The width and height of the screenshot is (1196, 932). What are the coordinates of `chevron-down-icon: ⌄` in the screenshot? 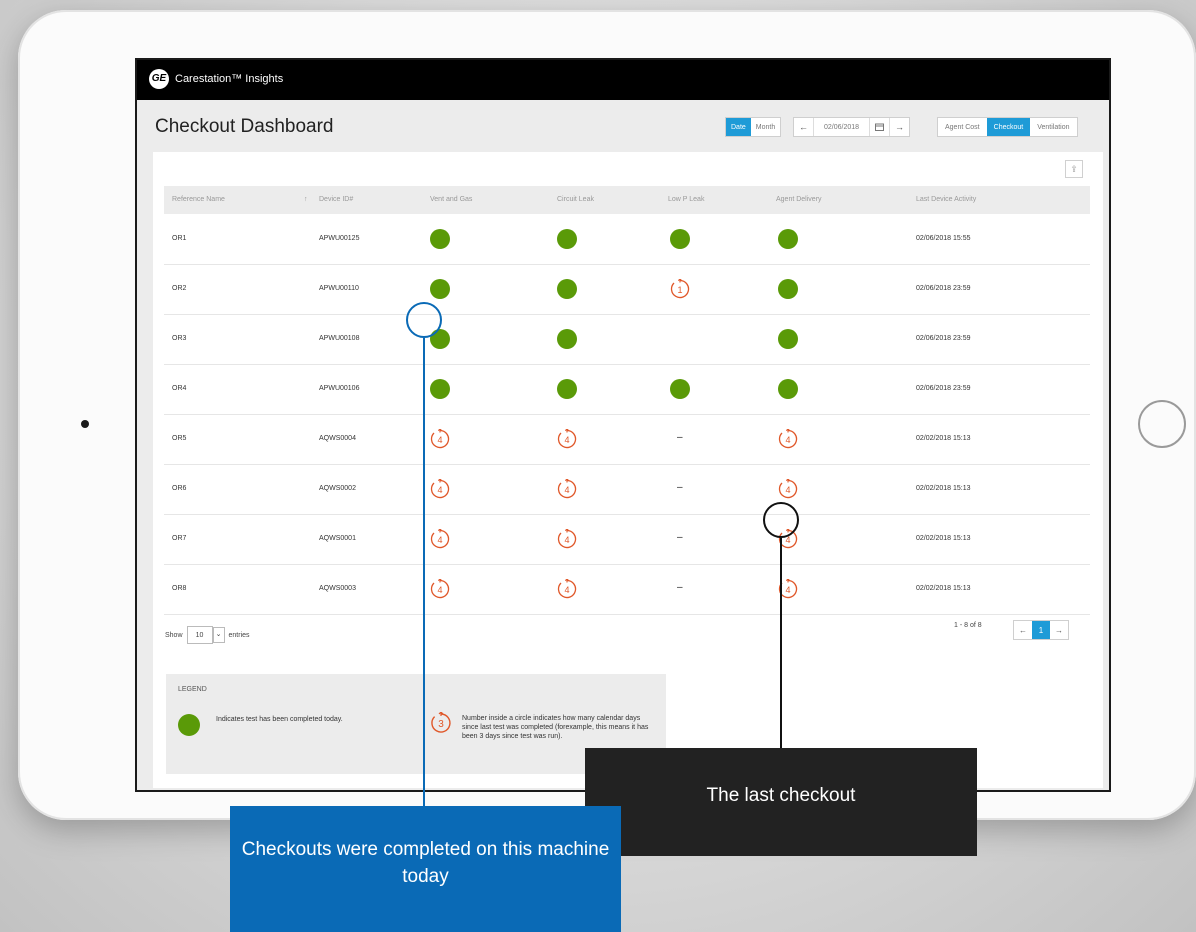 It's located at (218, 635).